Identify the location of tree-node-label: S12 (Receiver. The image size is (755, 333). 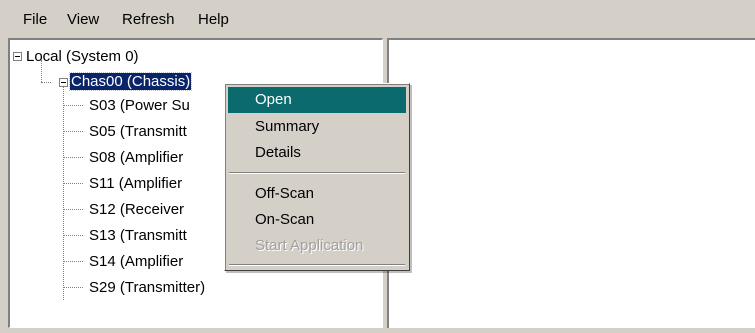
(137, 209).